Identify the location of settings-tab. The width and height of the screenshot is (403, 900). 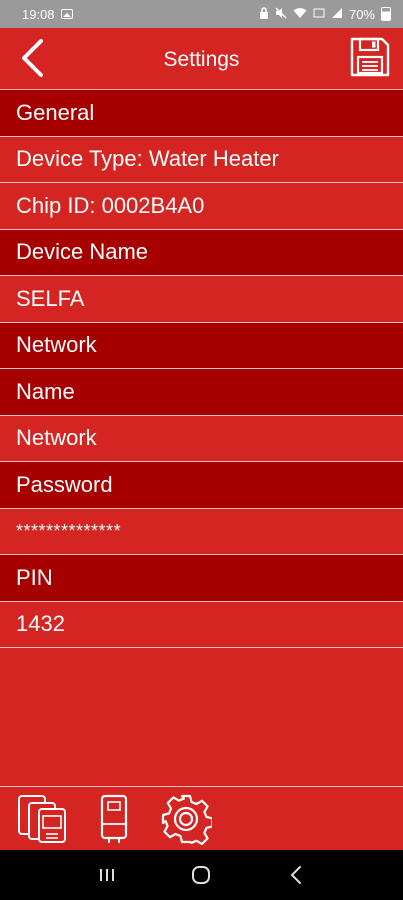
(186, 819).